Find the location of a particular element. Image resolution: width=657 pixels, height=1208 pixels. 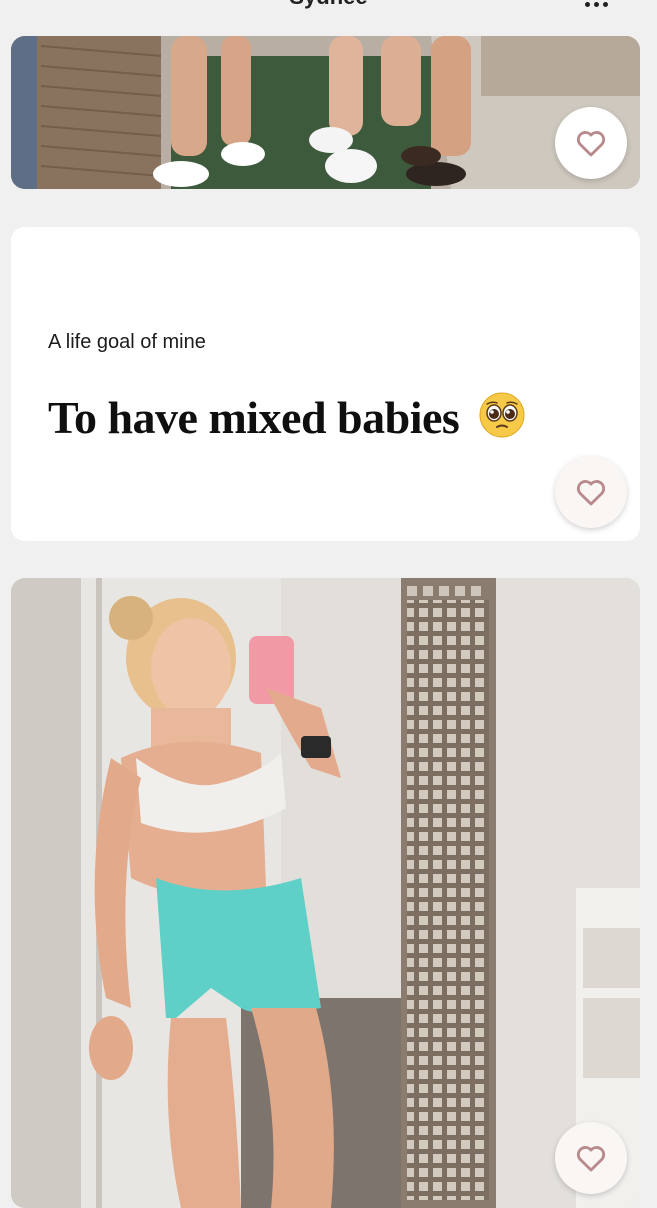

feet-photo-image is located at coordinates (325, 112).